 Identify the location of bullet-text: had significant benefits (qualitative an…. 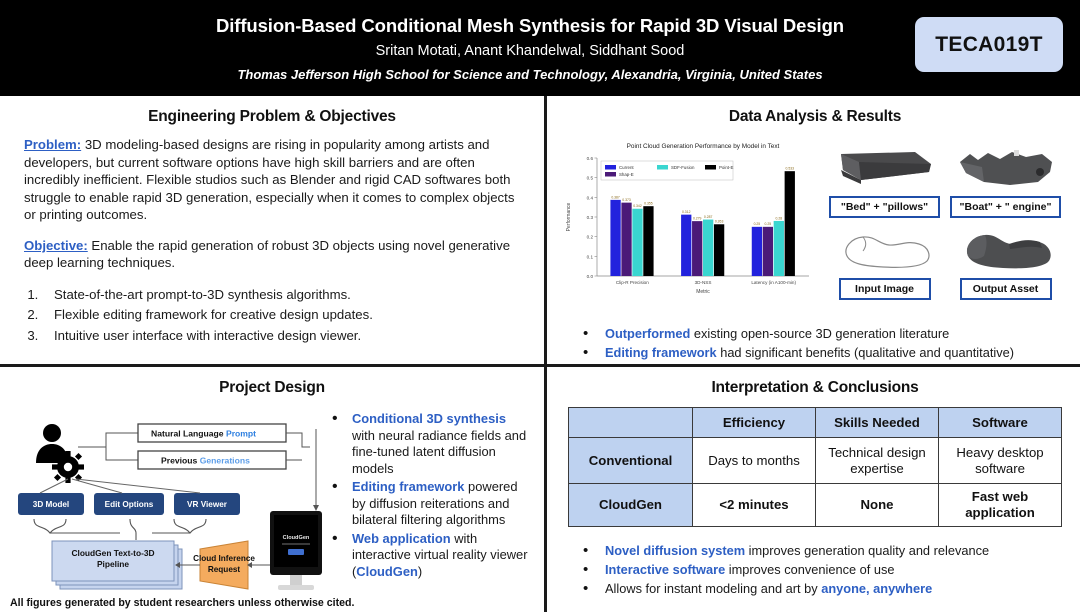
(865, 353).